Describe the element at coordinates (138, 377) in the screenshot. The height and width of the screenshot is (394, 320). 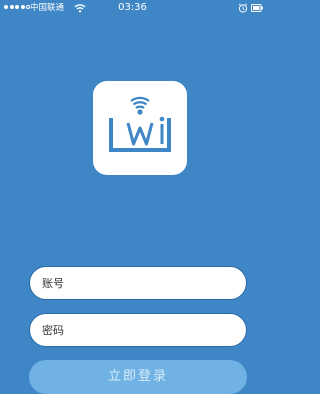
I see `login-button: 立即登录` at that location.